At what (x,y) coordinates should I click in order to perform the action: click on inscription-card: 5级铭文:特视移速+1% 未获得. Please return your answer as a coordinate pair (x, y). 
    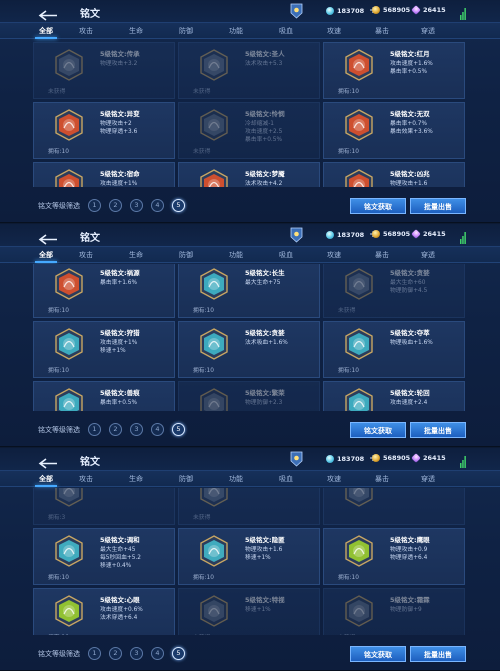
    Looking at the image, I should click on (249, 611).